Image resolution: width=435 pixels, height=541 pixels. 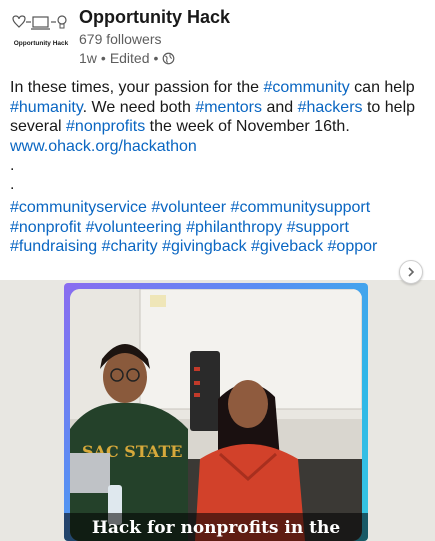 What do you see at coordinates (382, 87) in the screenshot?
I see `post-text: can help` at bounding box center [382, 87].